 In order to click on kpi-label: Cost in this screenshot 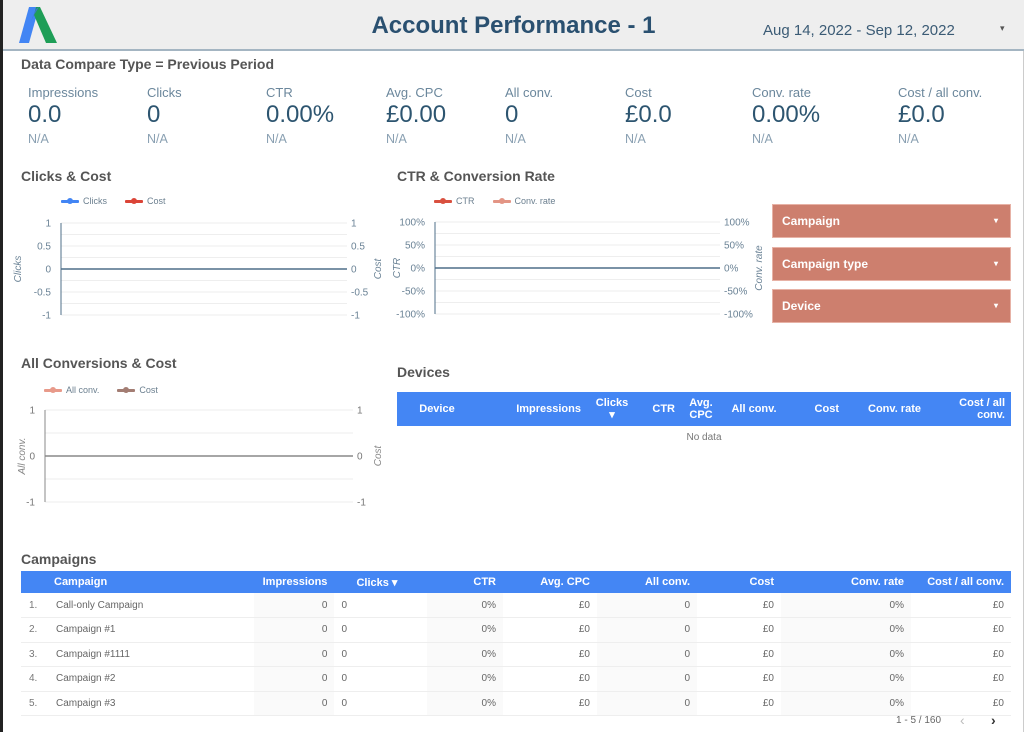, I will do `click(638, 92)`.